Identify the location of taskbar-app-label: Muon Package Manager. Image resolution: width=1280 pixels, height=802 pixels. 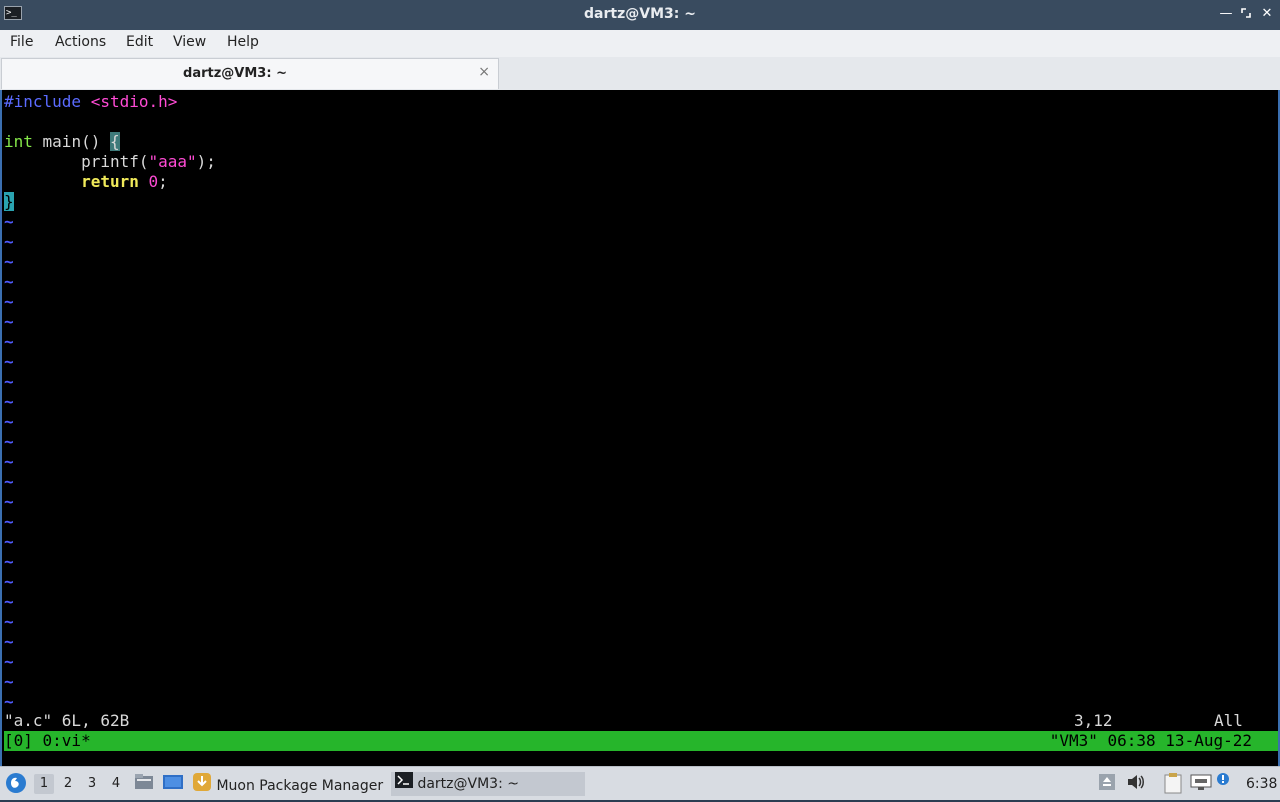
(300, 786).